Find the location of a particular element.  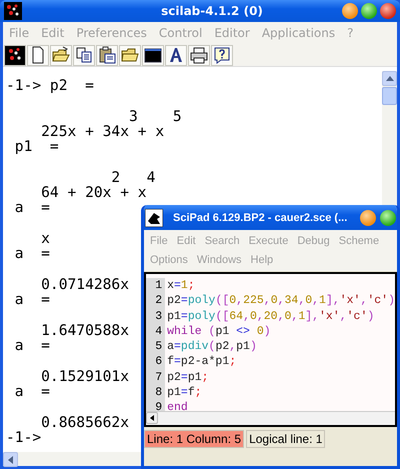

folder-icon is located at coordinates (130, 55).